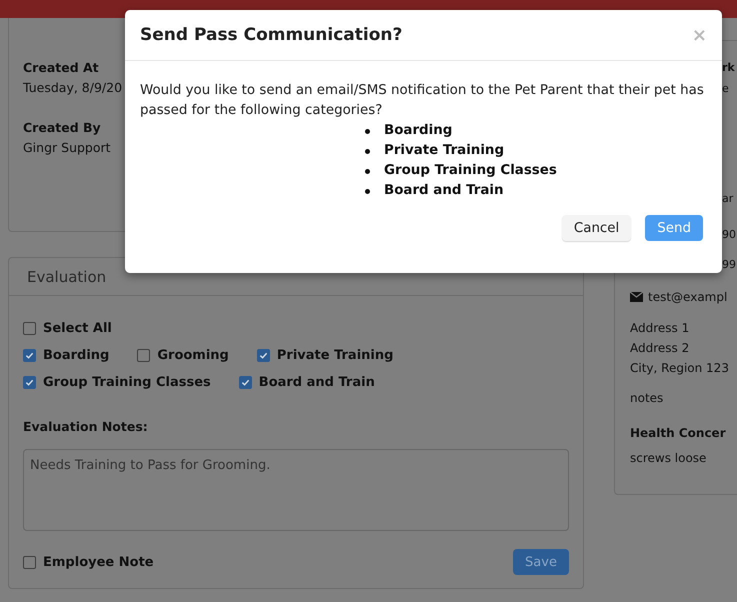 Image resolution: width=737 pixels, height=602 pixels. Describe the element at coordinates (422, 101) in the screenshot. I see `dialog-message: Would you like to send an email/SMS notification to the Pet Parent that their pet has passed for the following categories?` at that location.